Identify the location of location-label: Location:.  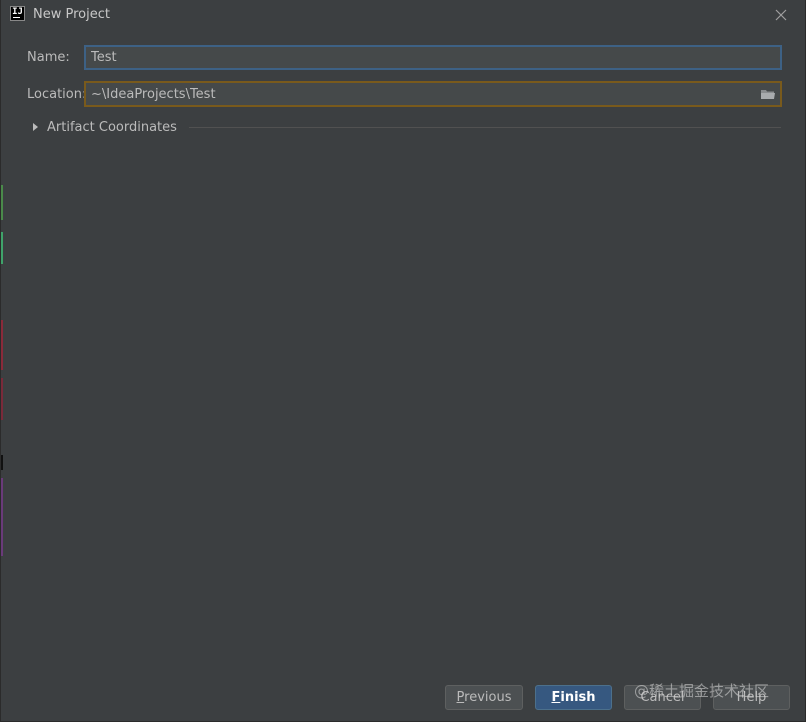
(57, 94).